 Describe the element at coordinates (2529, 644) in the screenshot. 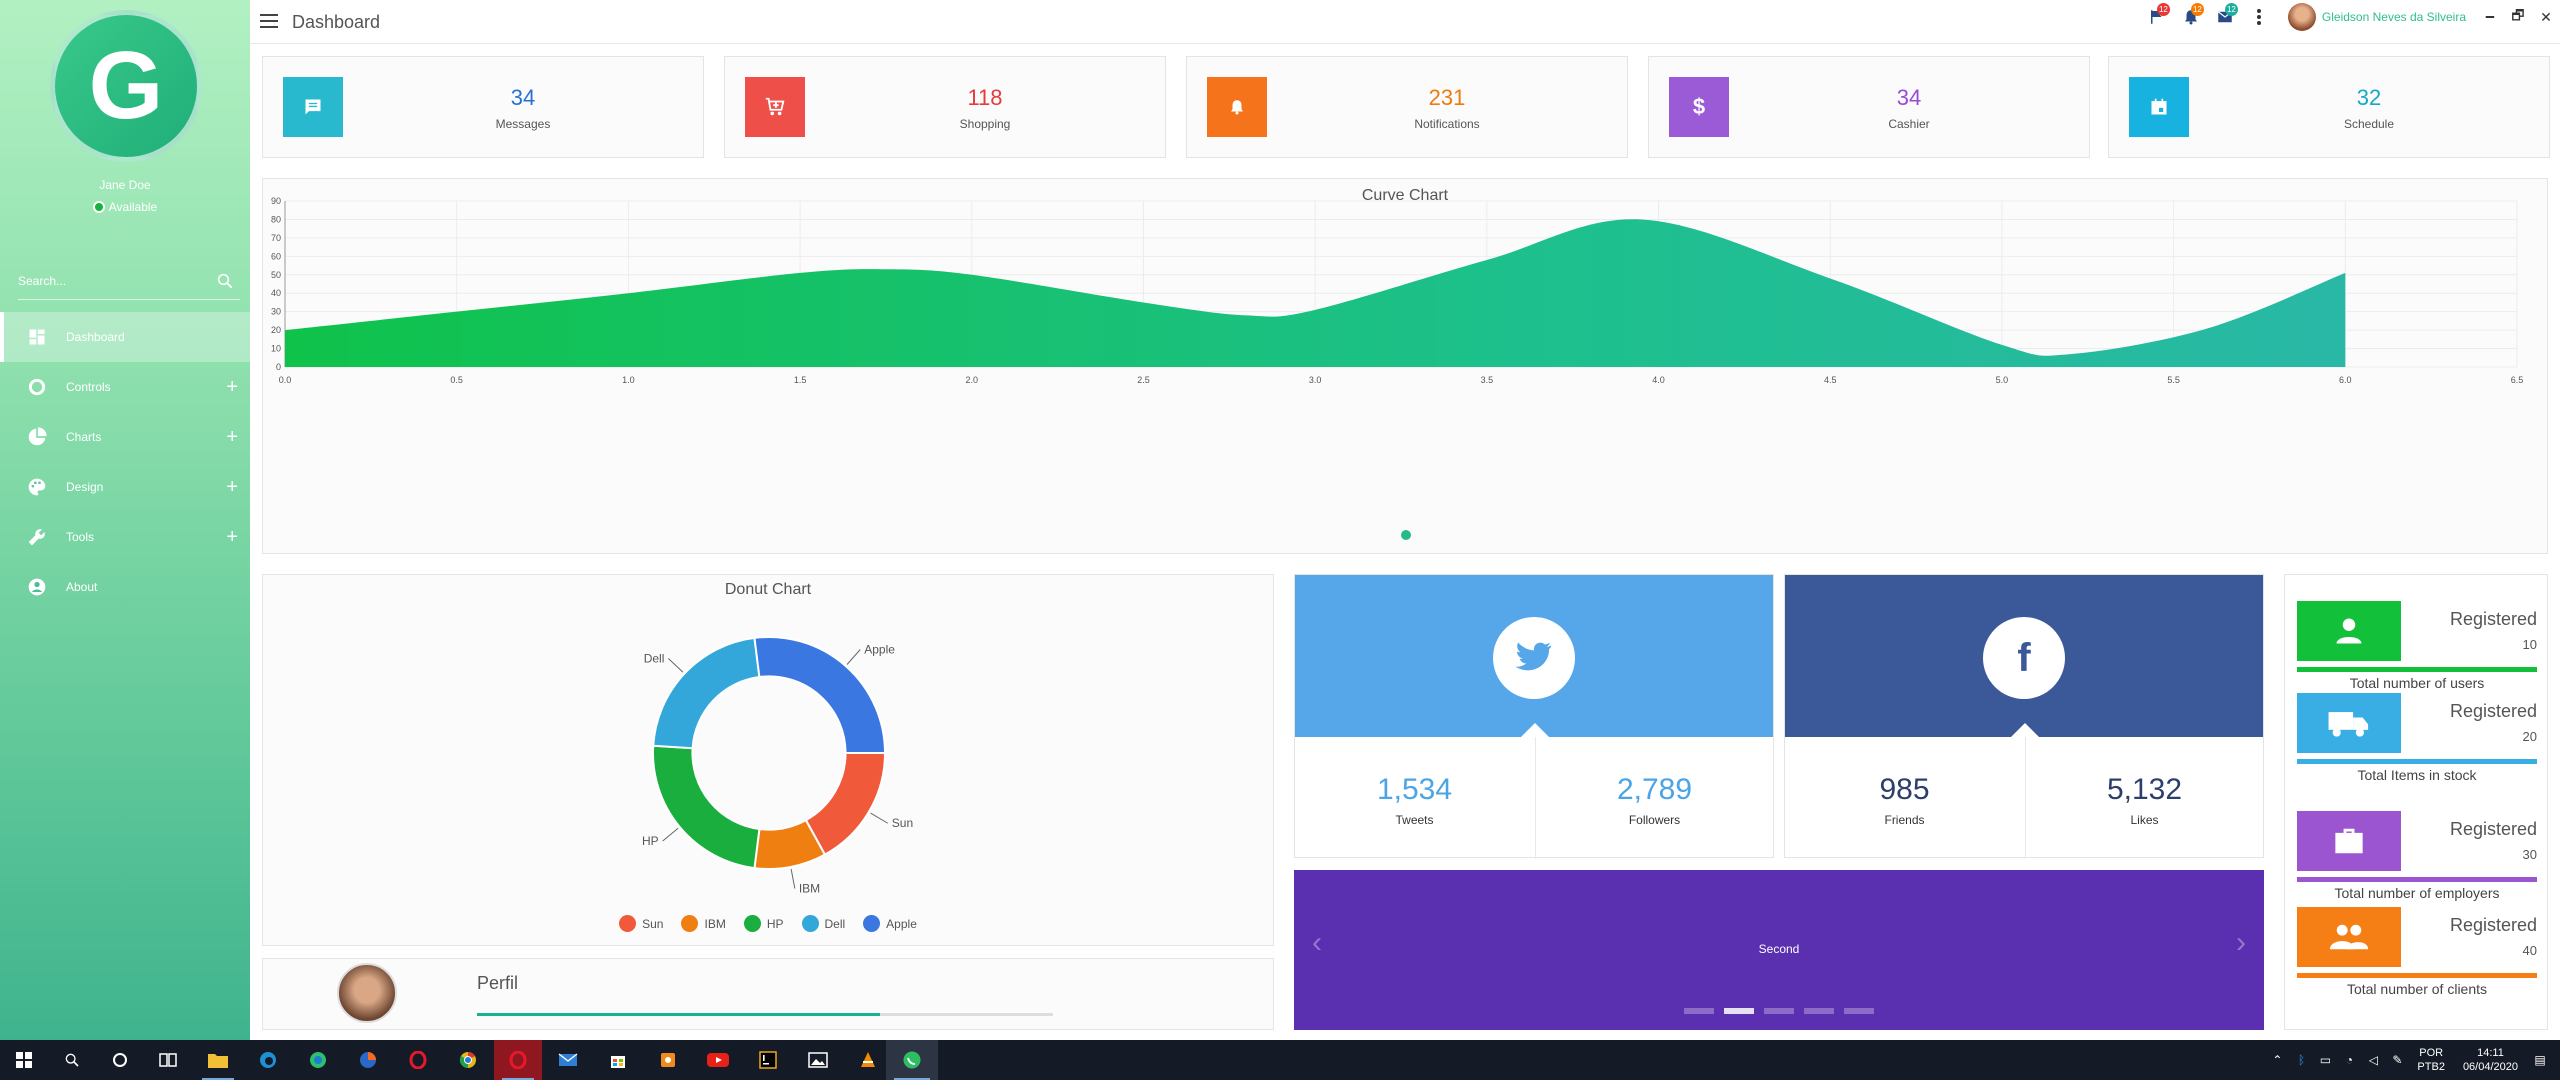

I see `registered-value: 10` at that location.